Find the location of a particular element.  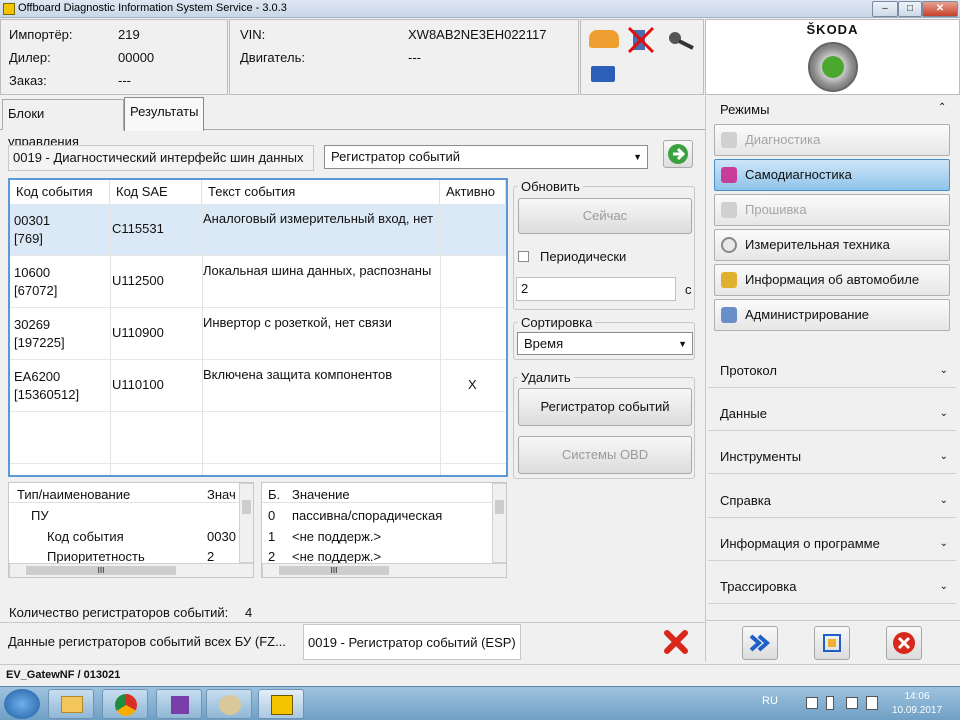

view-select-value: Регистратор событий is located at coordinates (395, 156).